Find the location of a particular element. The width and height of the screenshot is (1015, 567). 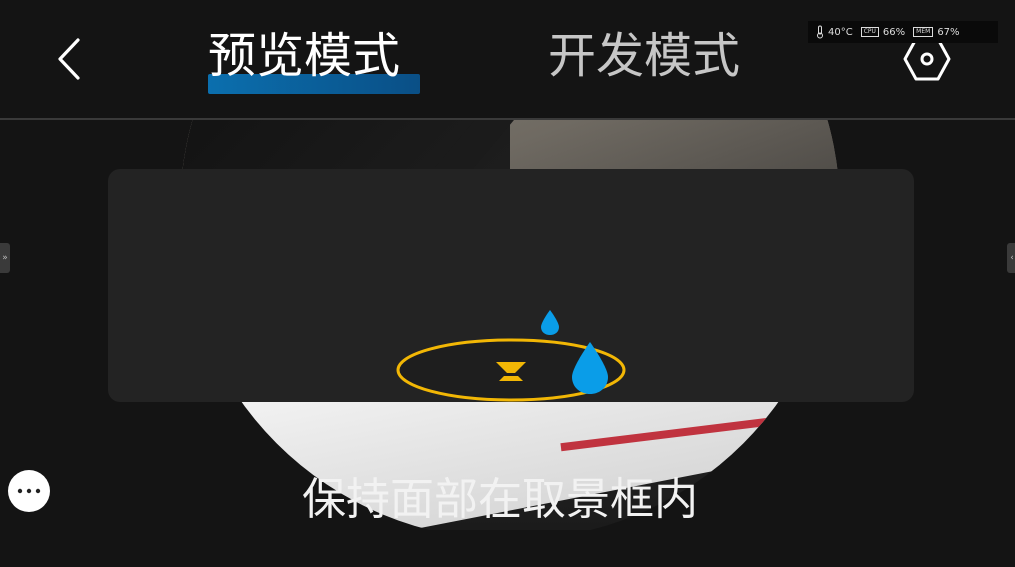

bottom-strip is located at coordinates (507, 548).